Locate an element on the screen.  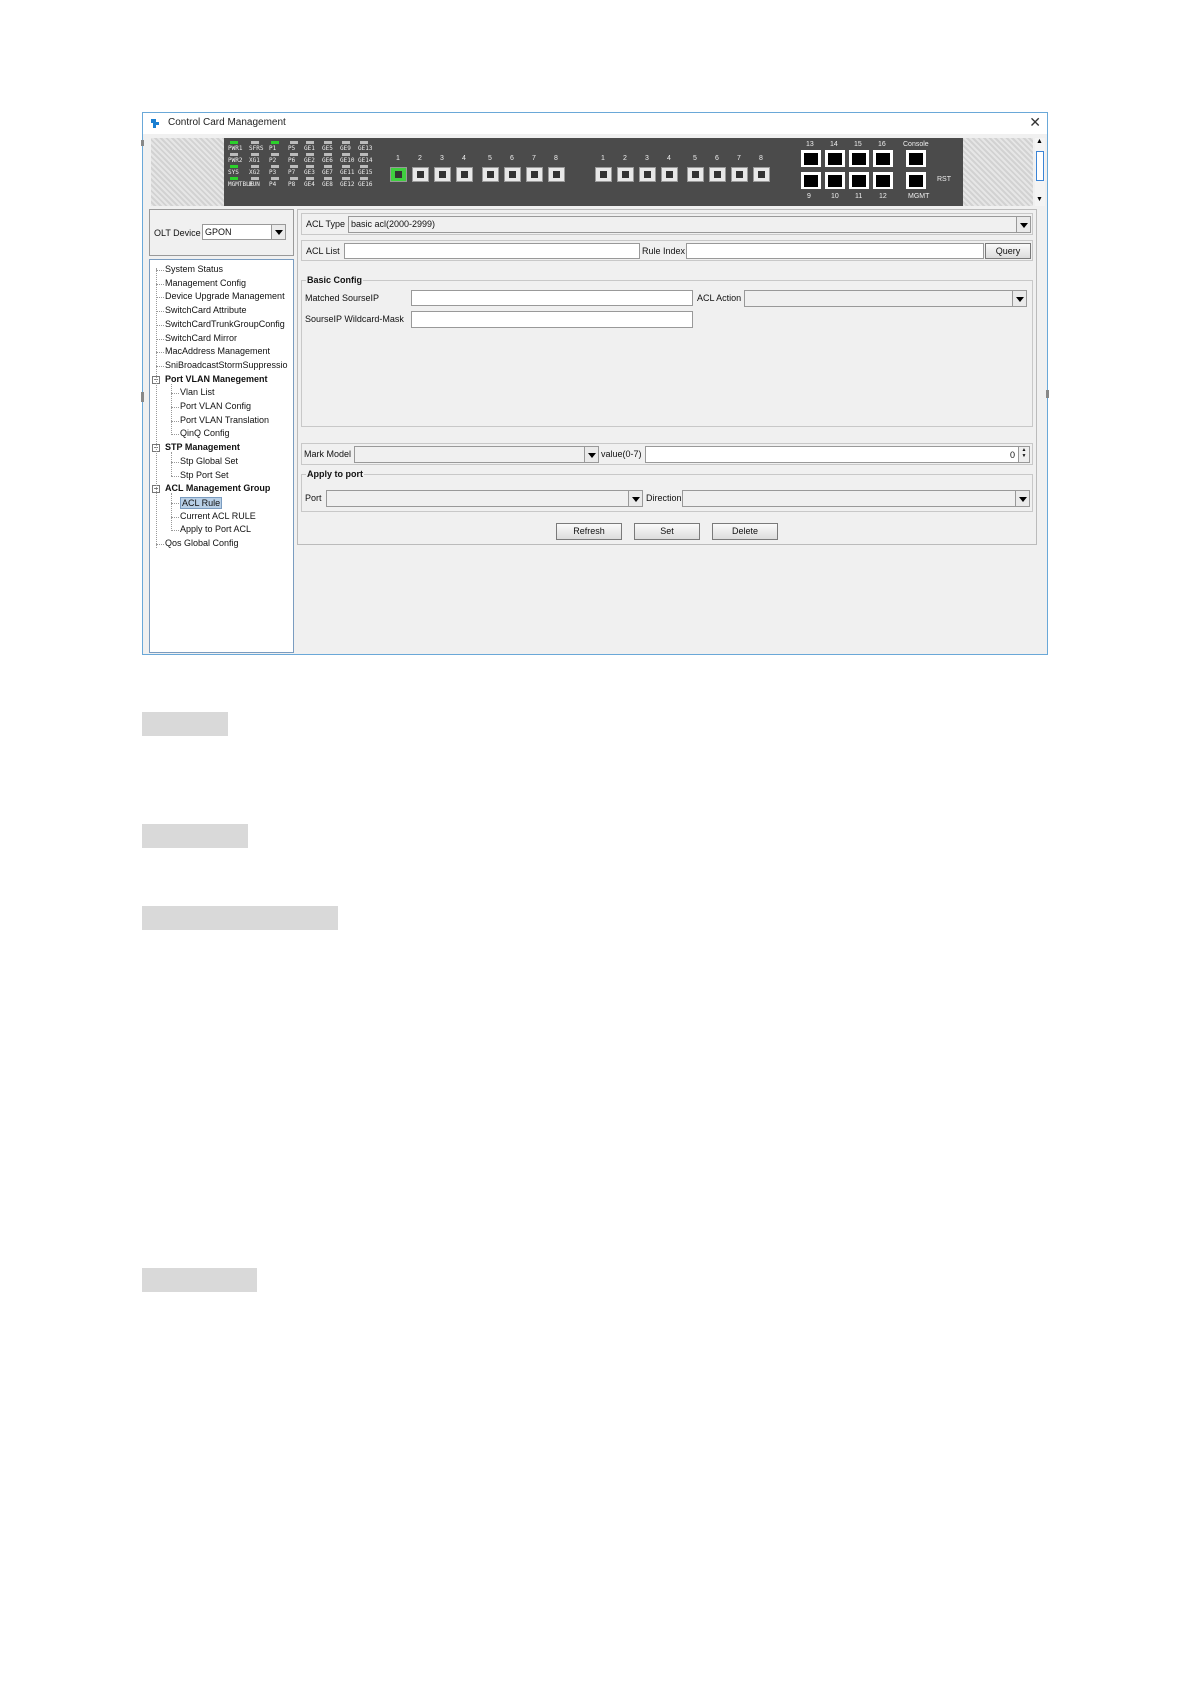
tree-item: SwitchCardTrunkGroupConfig is located at coordinates (225, 324).